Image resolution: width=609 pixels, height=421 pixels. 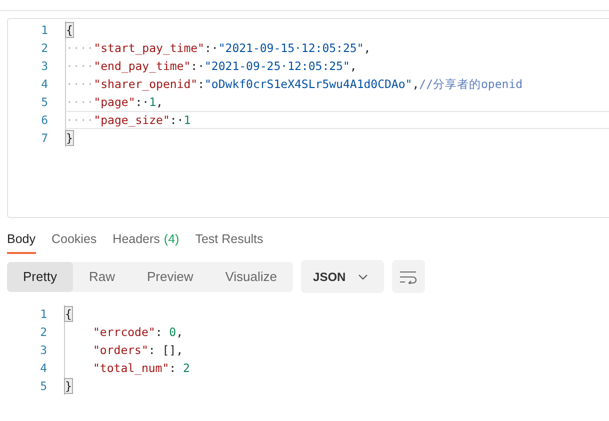 I want to click on view-mode-button: Pretty, so click(x=40, y=277).